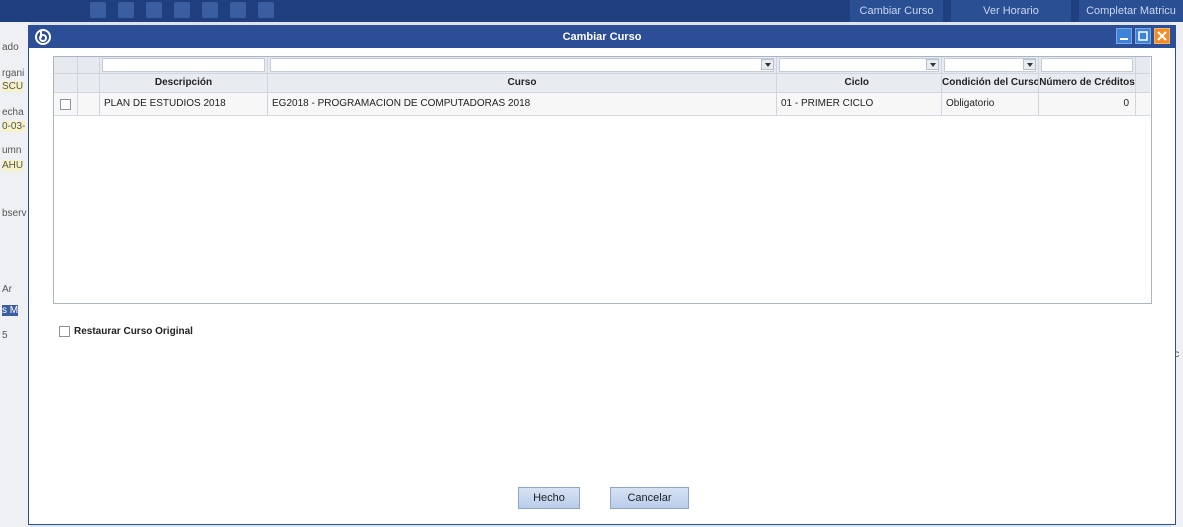 The image size is (1183, 527). Describe the element at coordinates (10, 310) in the screenshot. I see `bg-fragment: s M` at that location.